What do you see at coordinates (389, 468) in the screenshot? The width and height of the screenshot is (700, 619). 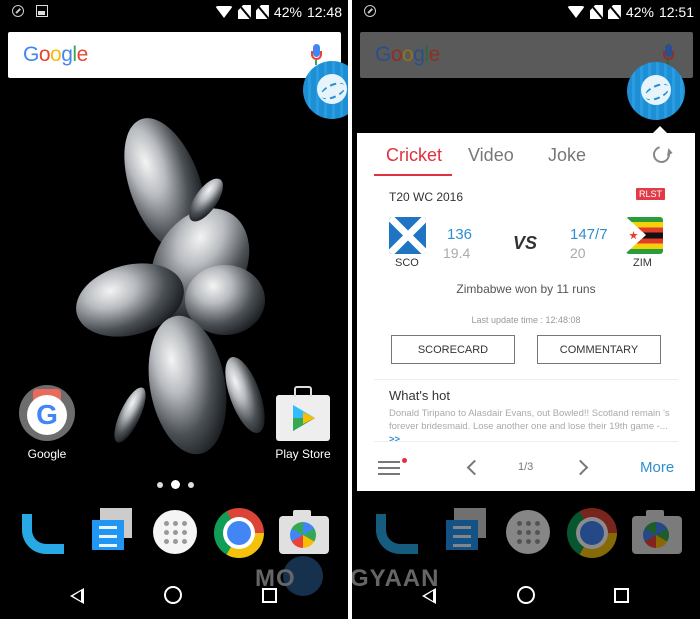 I see `menu-icon` at bounding box center [389, 468].